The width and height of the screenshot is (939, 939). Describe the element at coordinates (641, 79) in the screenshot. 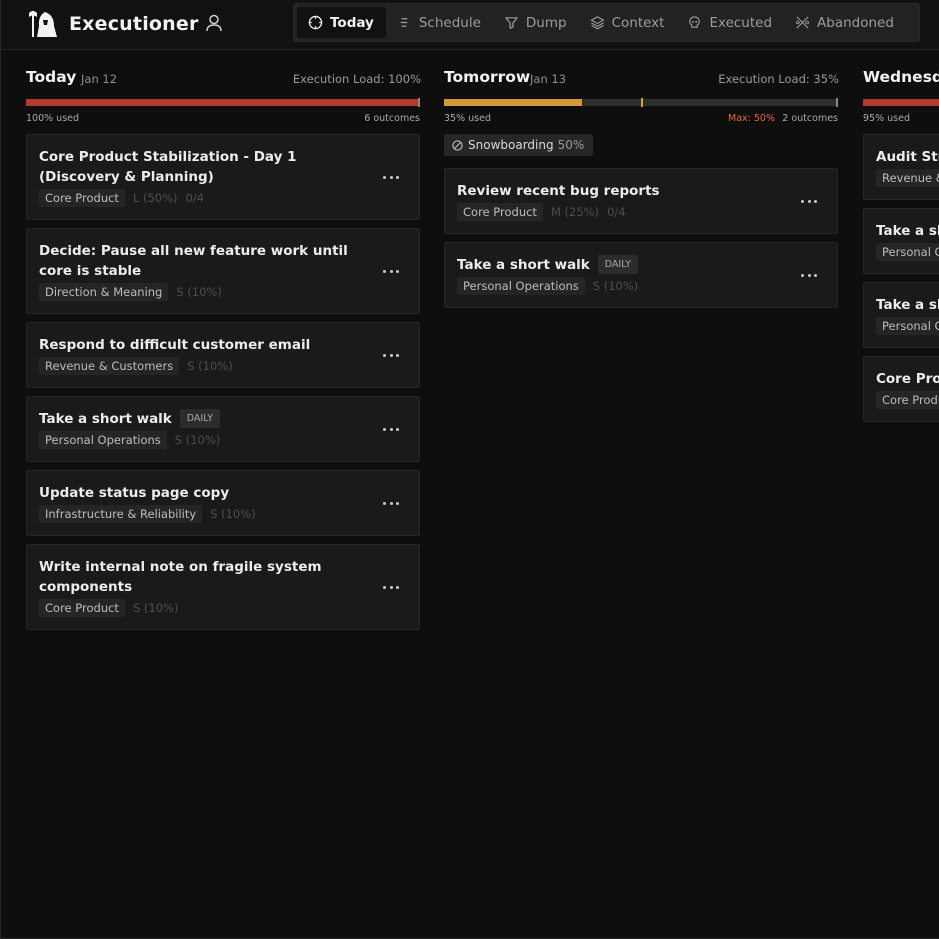

I see `column-header: Tomorrow Jan 13 Execution Load: 35%` at that location.